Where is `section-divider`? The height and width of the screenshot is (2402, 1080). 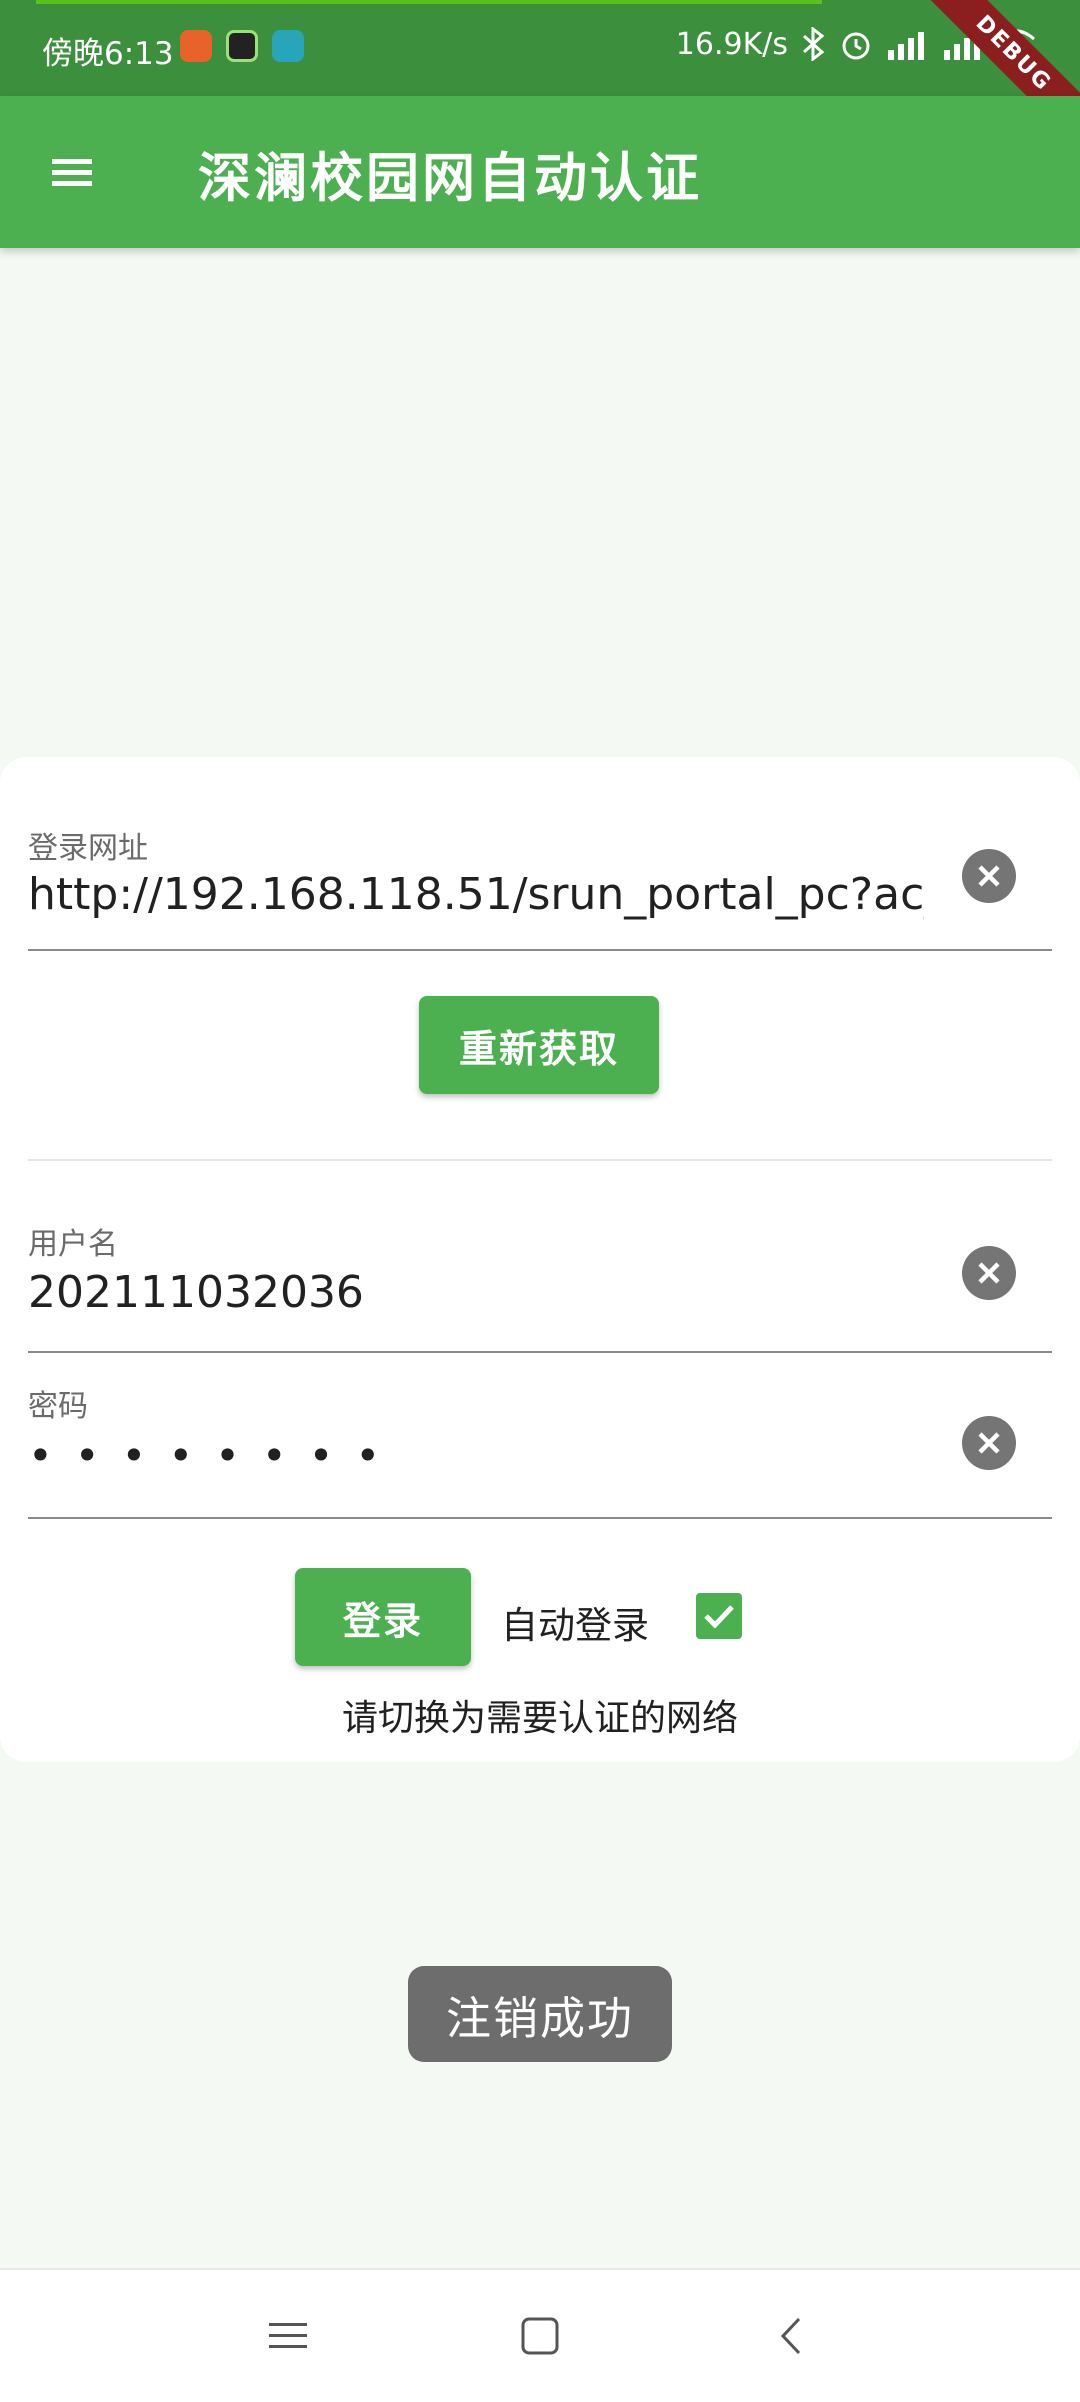
section-divider is located at coordinates (540, 1160).